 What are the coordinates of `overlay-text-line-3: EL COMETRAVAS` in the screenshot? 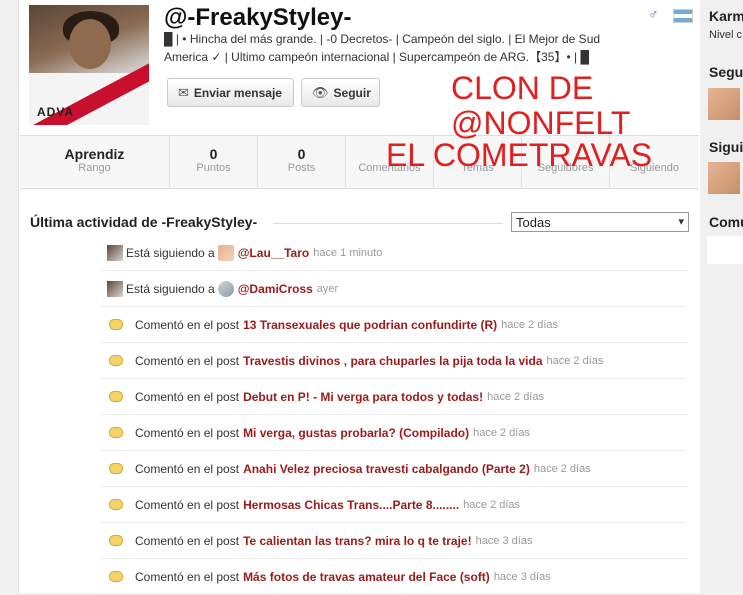 It's located at (519, 155).